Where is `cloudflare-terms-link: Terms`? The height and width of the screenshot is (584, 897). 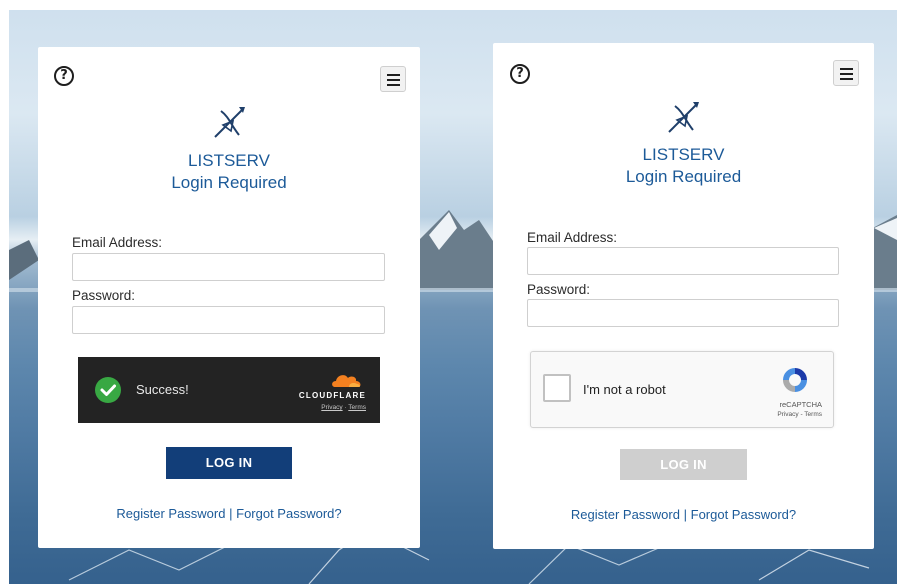
cloudflare-terms-link: Terms is located at coordinates (357, 407).